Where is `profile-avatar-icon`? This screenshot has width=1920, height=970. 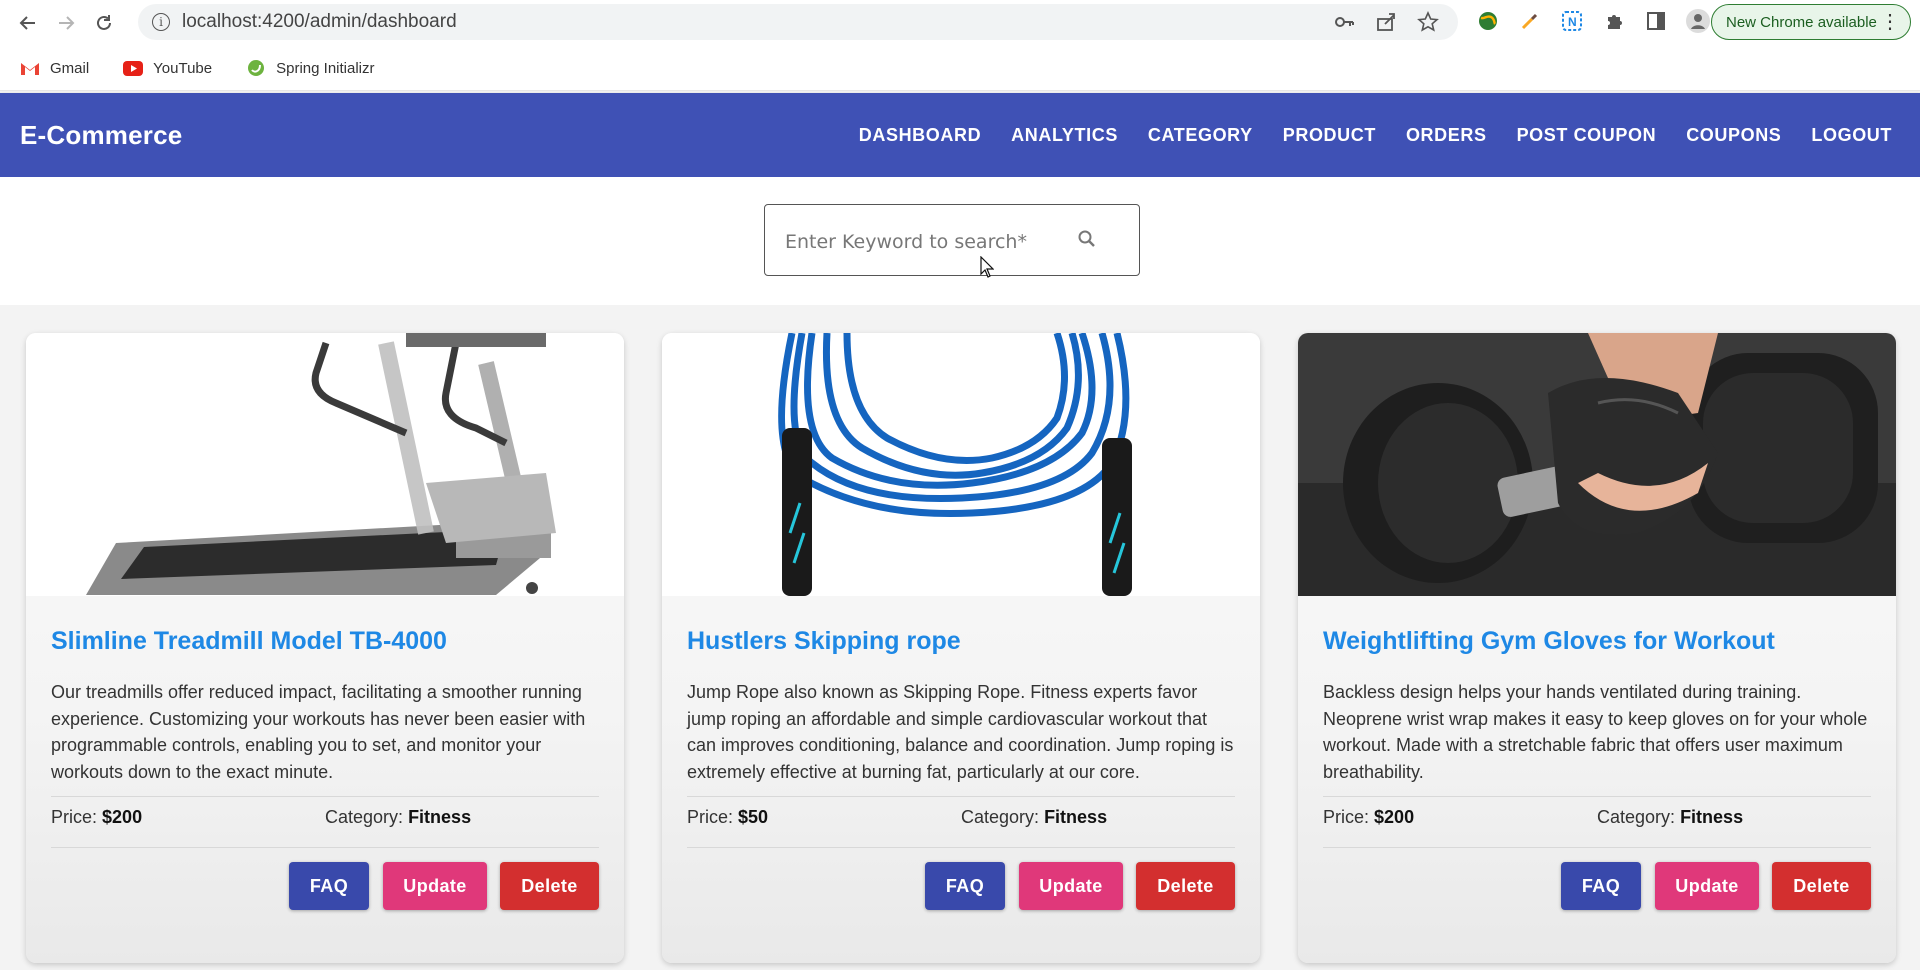 profile-avatar-icon is located at coordinates (1698, 21).